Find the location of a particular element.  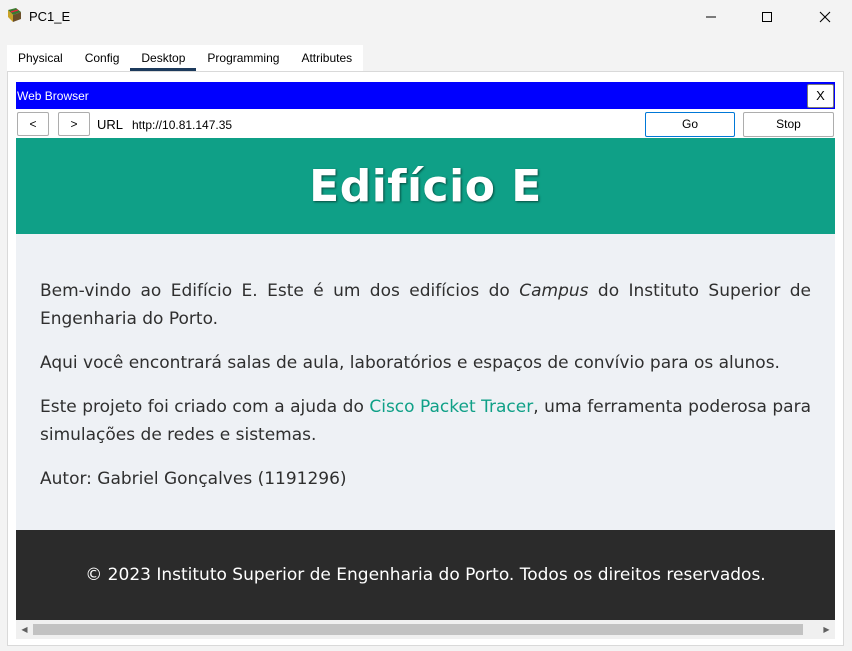

web-browser-titlebar: Web Browser is located at coordinates (425, 95).